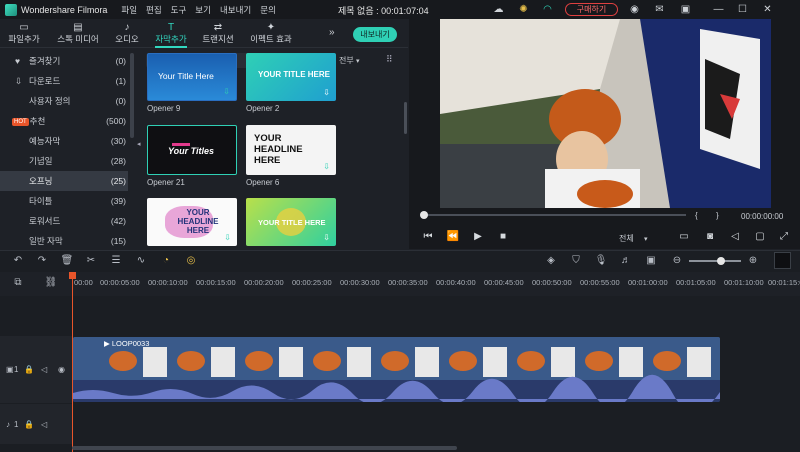 The image size is (800, 452). Describe the element at coordinates (191, 261) in the screenshot. I see `stabilize-icon: ◎` at that location.